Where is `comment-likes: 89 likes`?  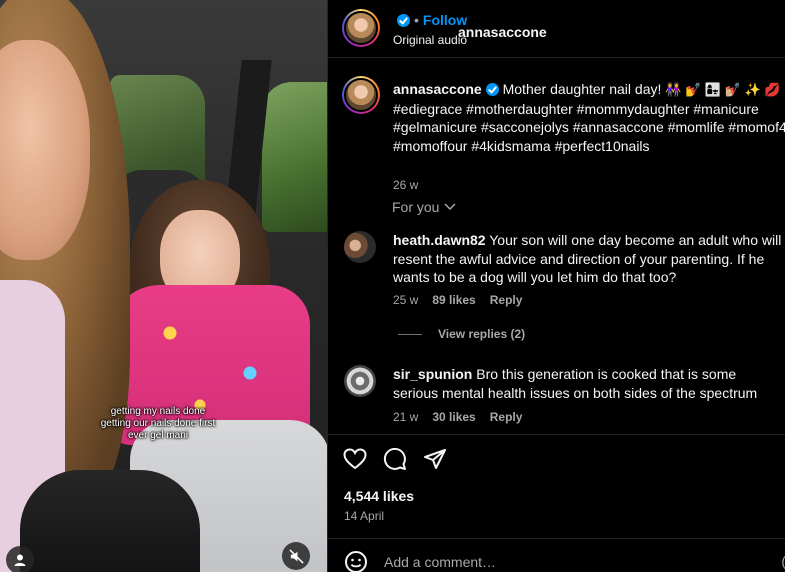 comment-likes: 89 likes is located at coordinates (453, 300).